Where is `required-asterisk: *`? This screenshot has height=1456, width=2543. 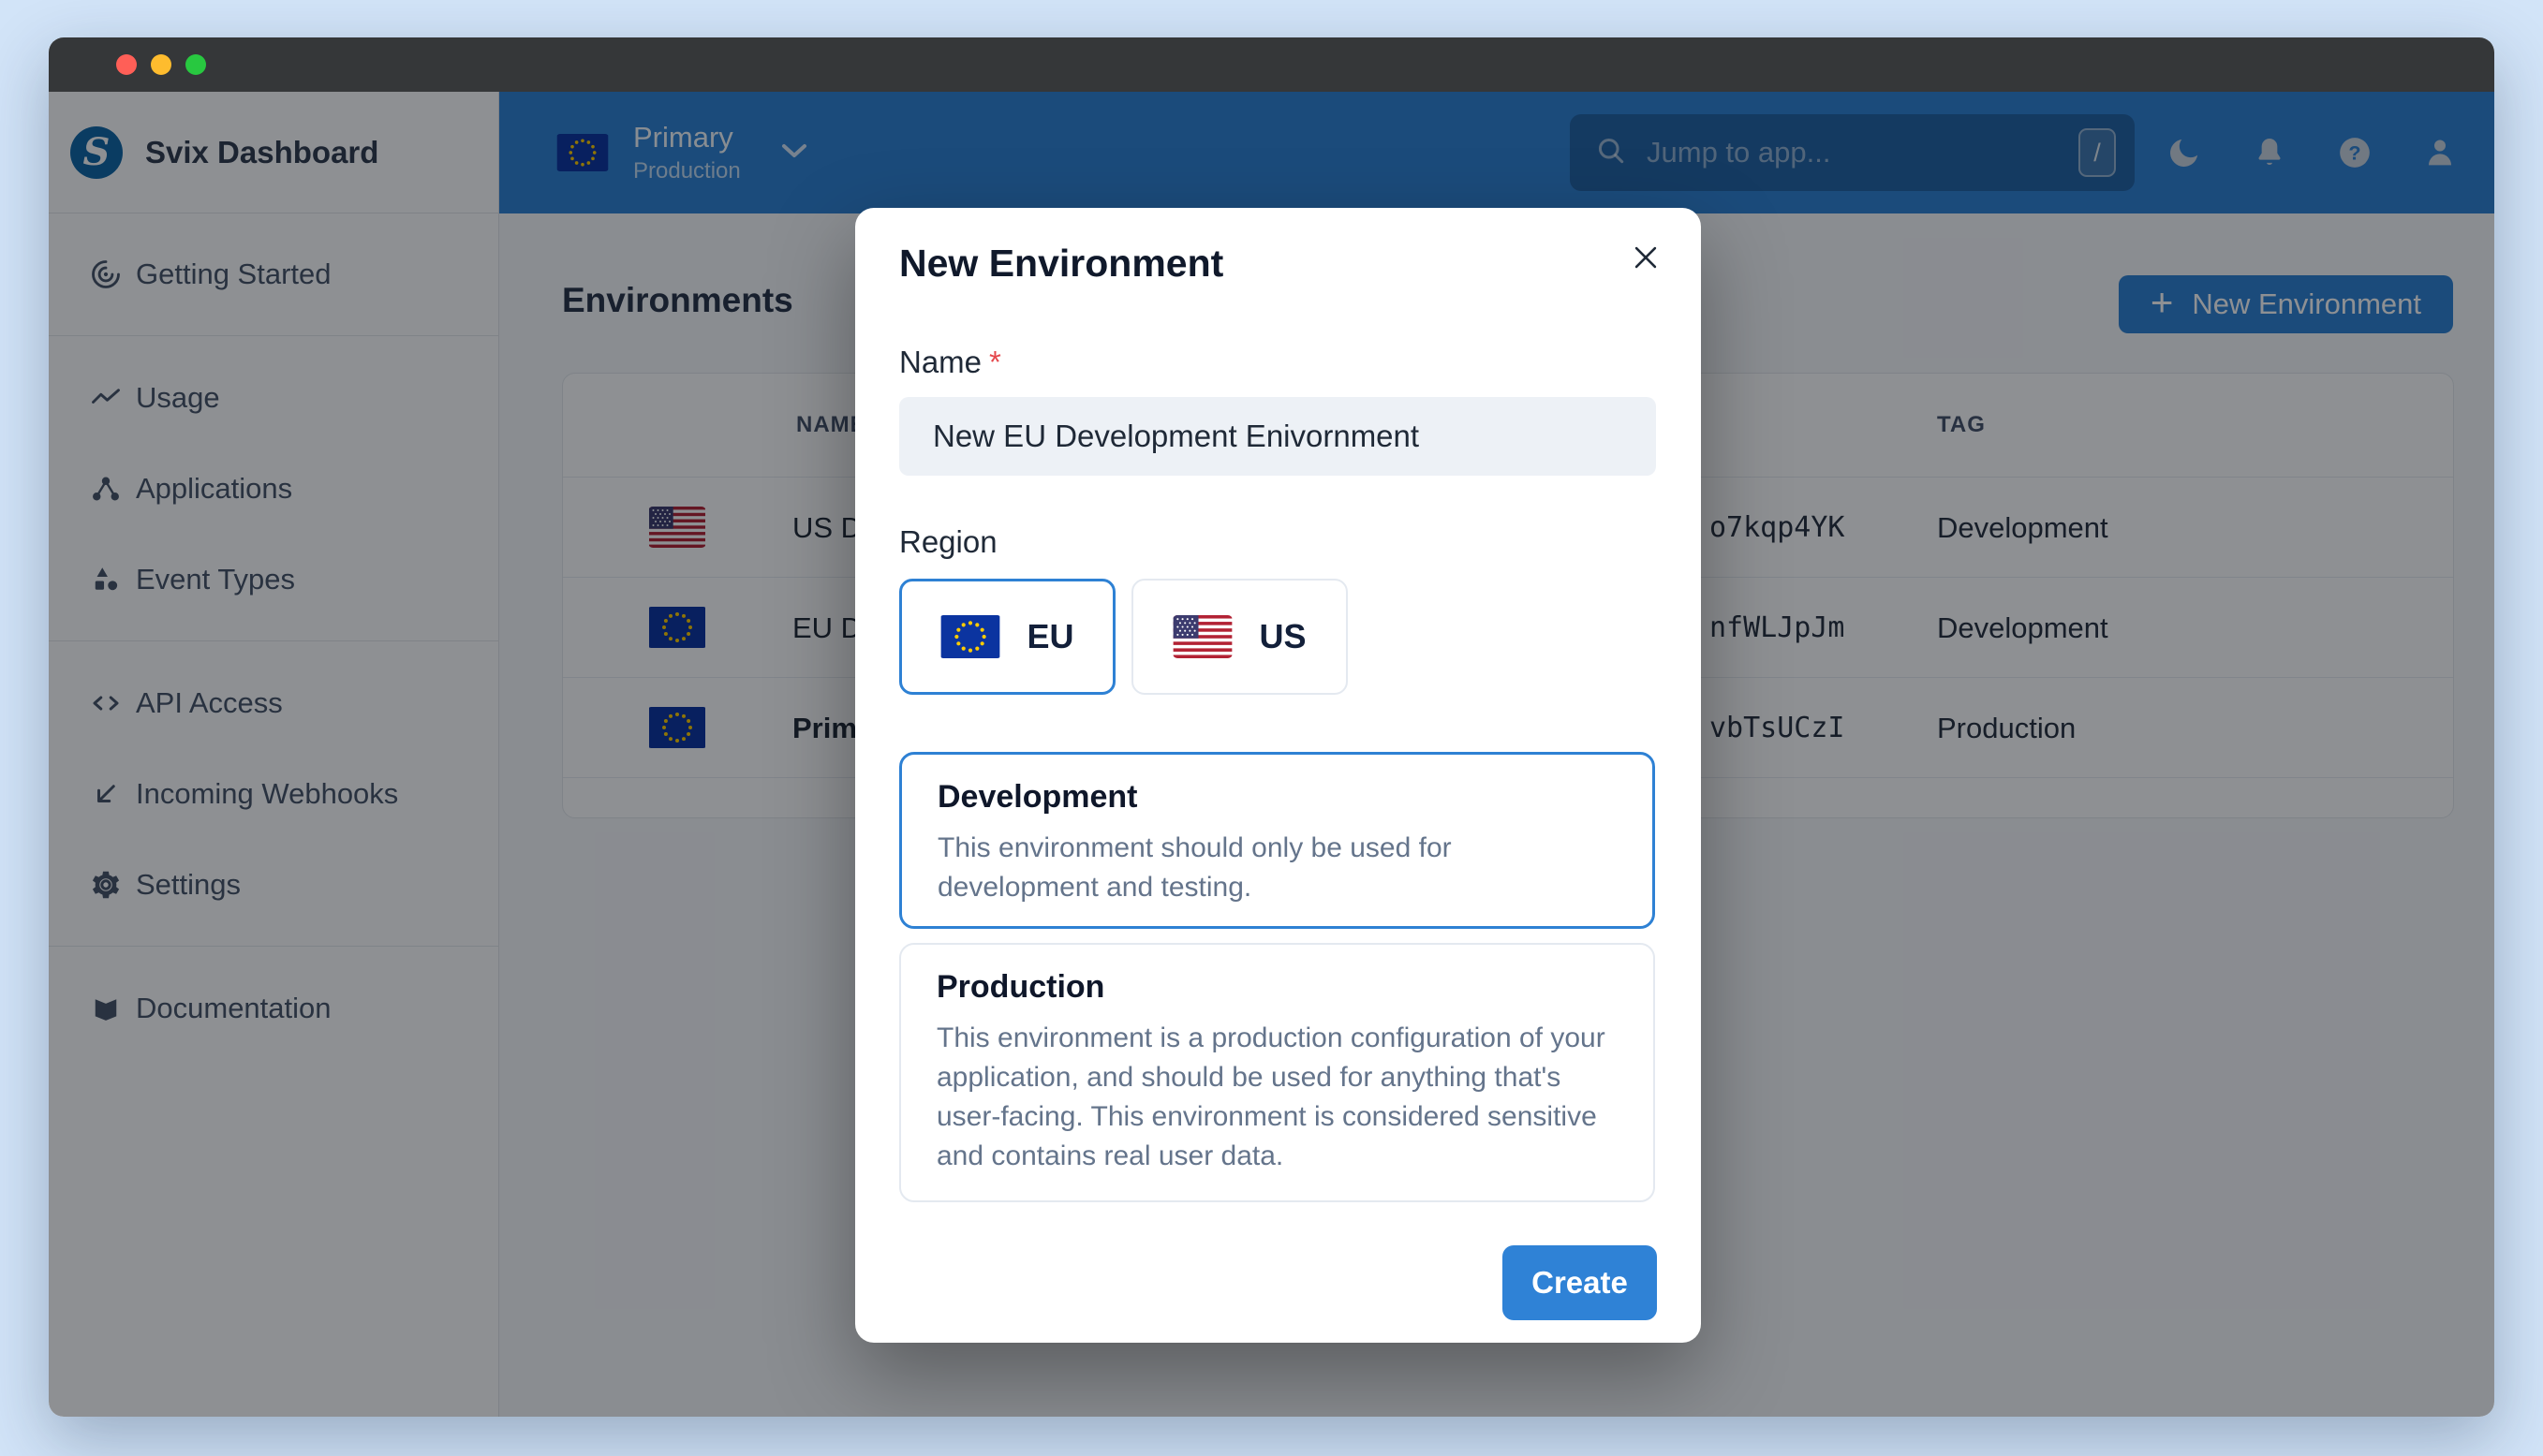 required-asterisk: * is located at coordinates (995, 362).